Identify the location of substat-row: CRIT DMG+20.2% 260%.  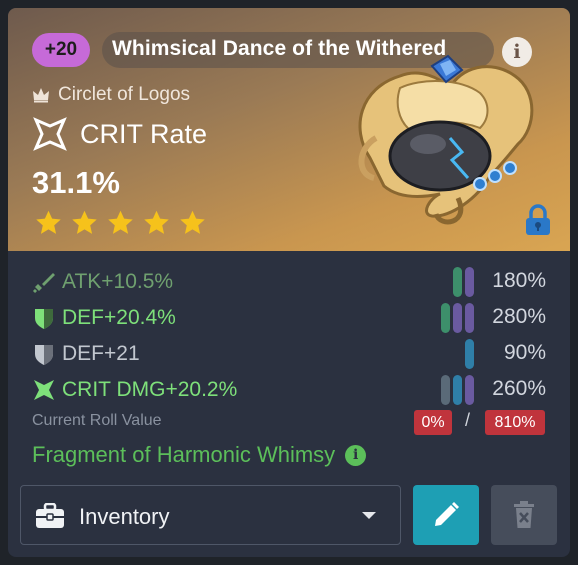
(289, 390).